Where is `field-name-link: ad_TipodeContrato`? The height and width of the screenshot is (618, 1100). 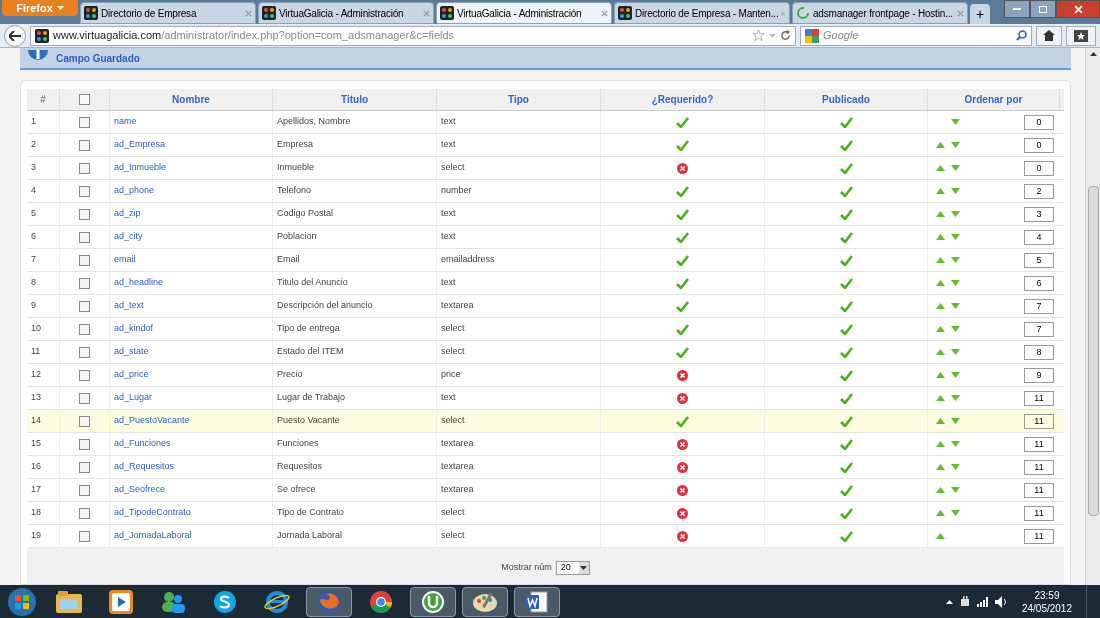 field-name-link: ad_TipodeContrato is located at coordinates (152, 513).